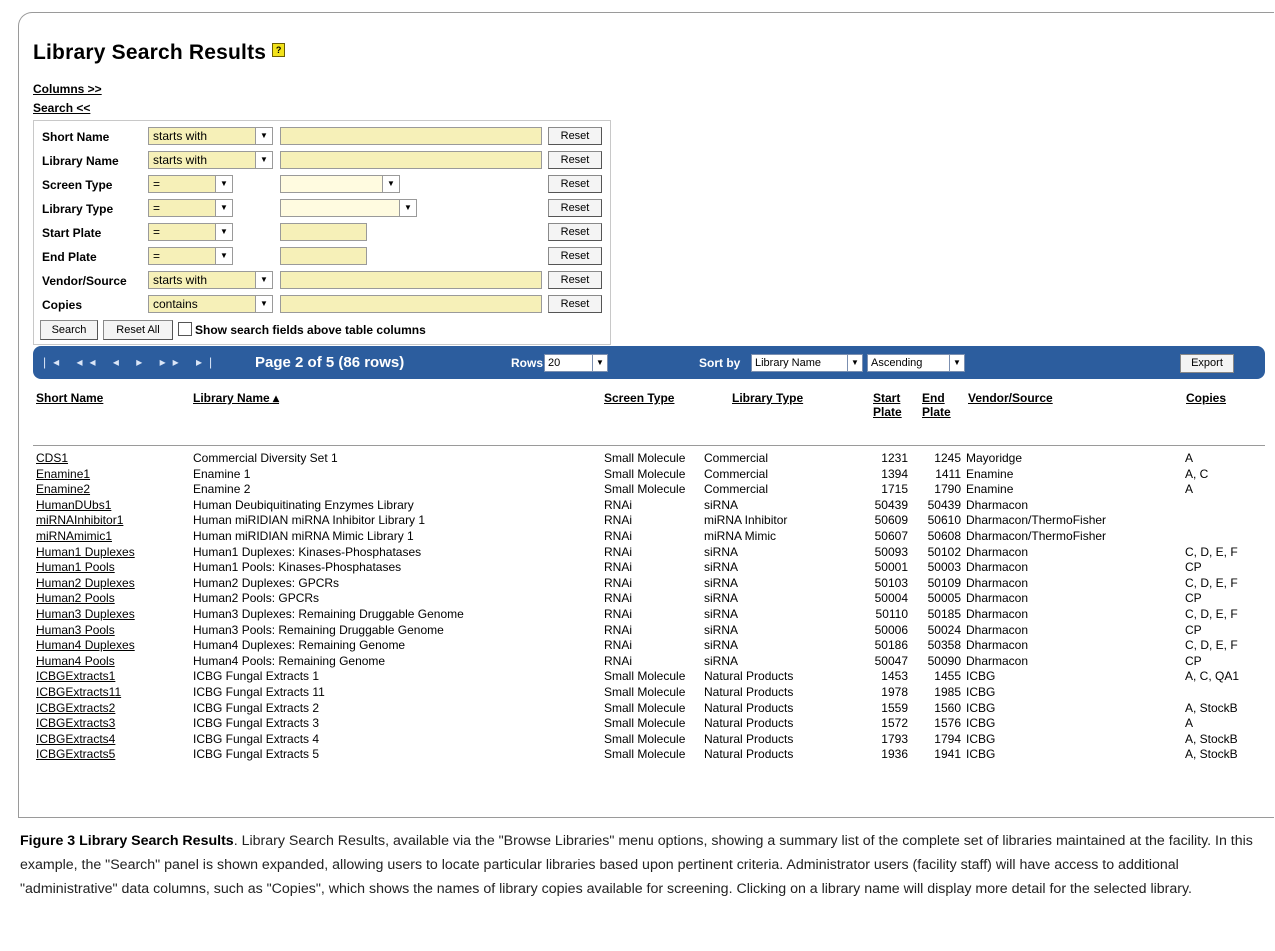  Describe the element at coordinates (85, 552) in the screenshot. I see `short-name-link: Human1 Duplexes` at that location.